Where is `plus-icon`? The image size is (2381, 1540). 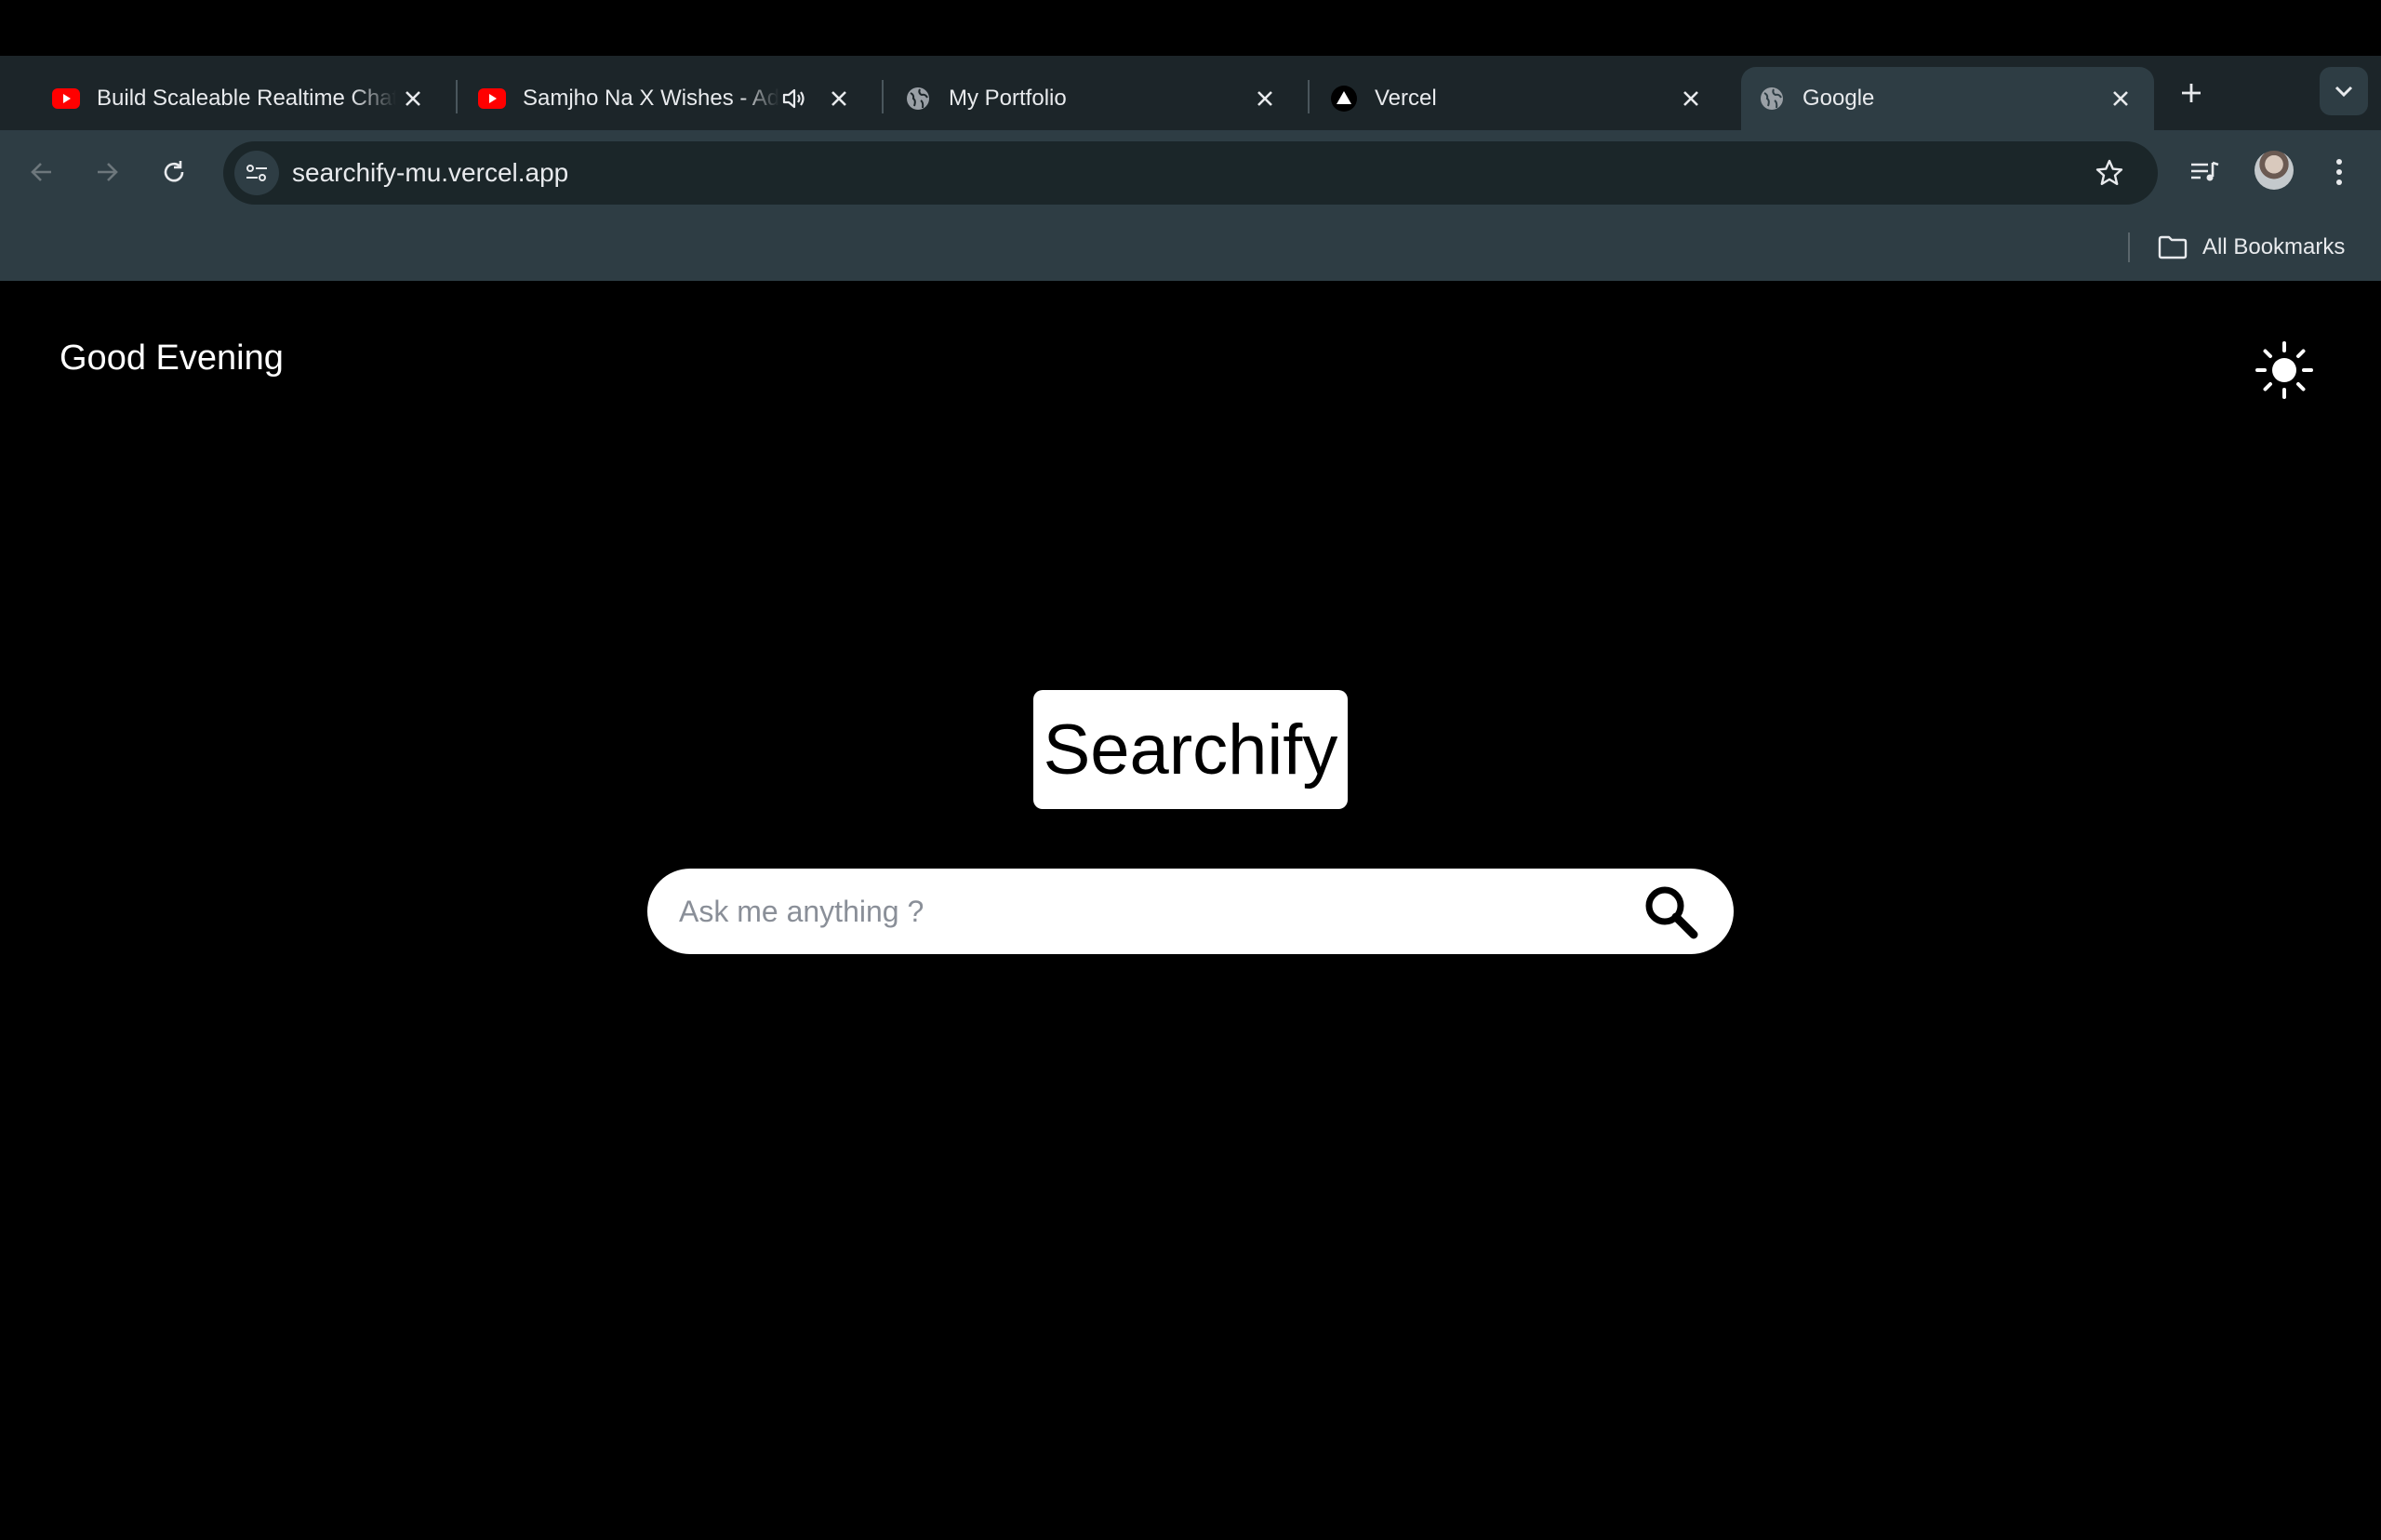
plus-icon is located at coordinates (2191, 93).